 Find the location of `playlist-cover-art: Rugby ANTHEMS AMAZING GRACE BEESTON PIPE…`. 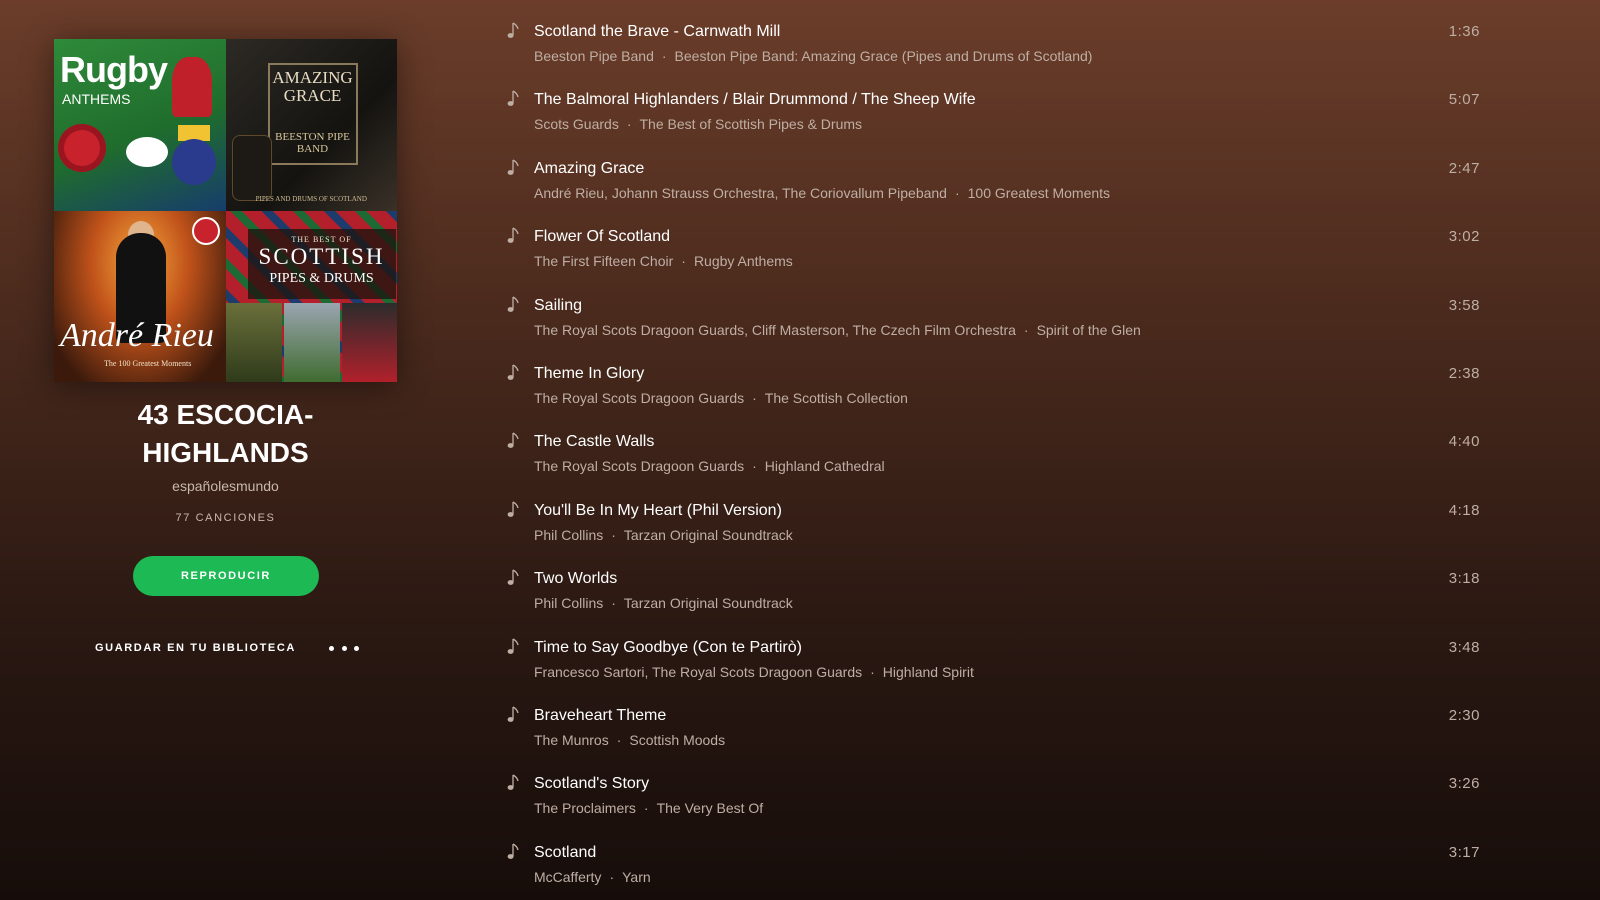

playlist-cover-art: Rugby ANTHEMS AMAZING GRACE BEESTON PIPE… is located at coordinates (225, 210).